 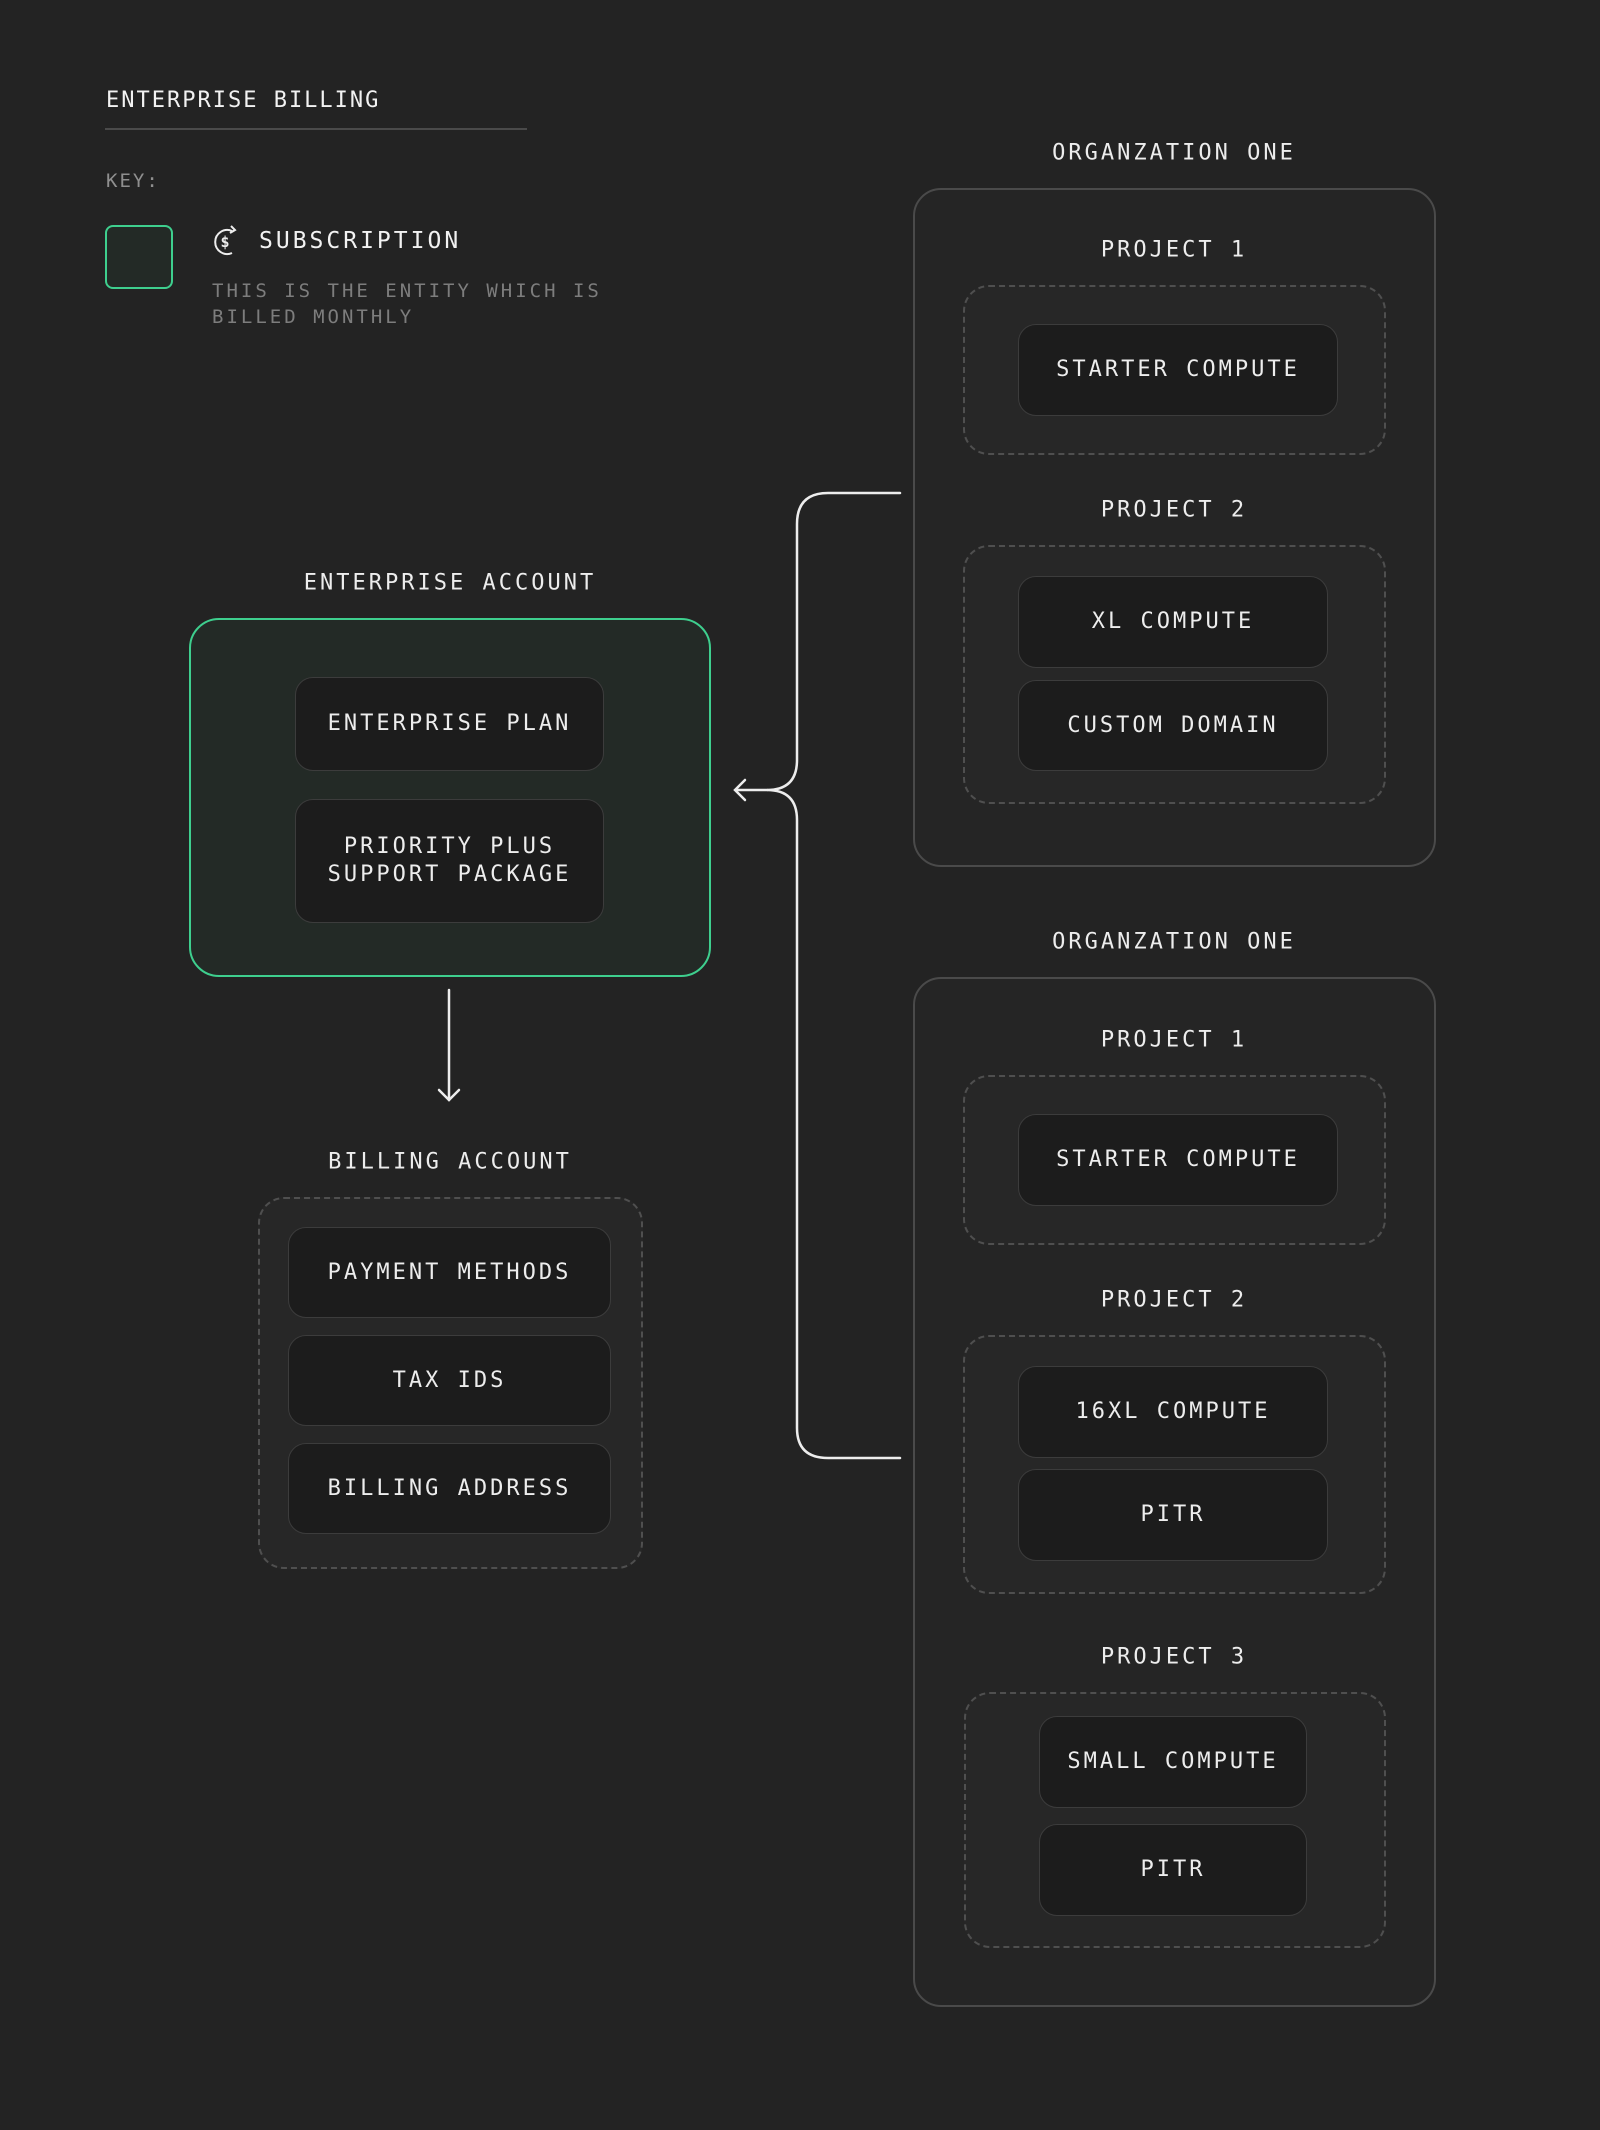 I want to click on item-label: CUSTOM DOMAIN, so click(x=1173, y=725).